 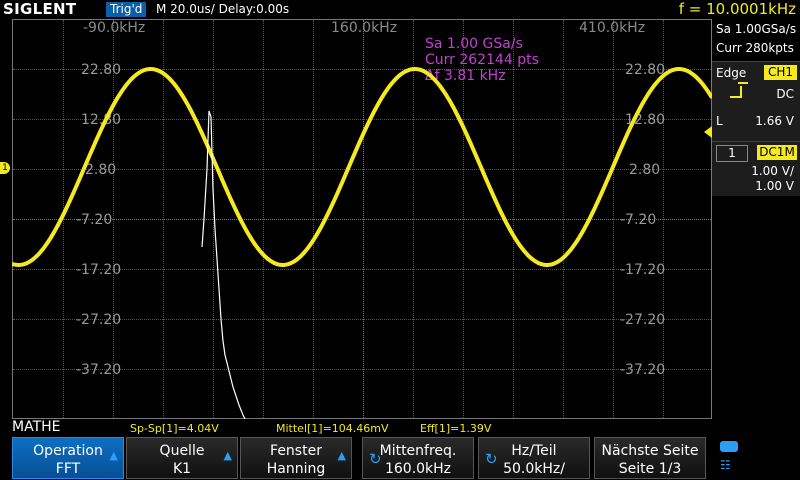 I want to click on utility-icons: ☷, so click(x=729, y=456).